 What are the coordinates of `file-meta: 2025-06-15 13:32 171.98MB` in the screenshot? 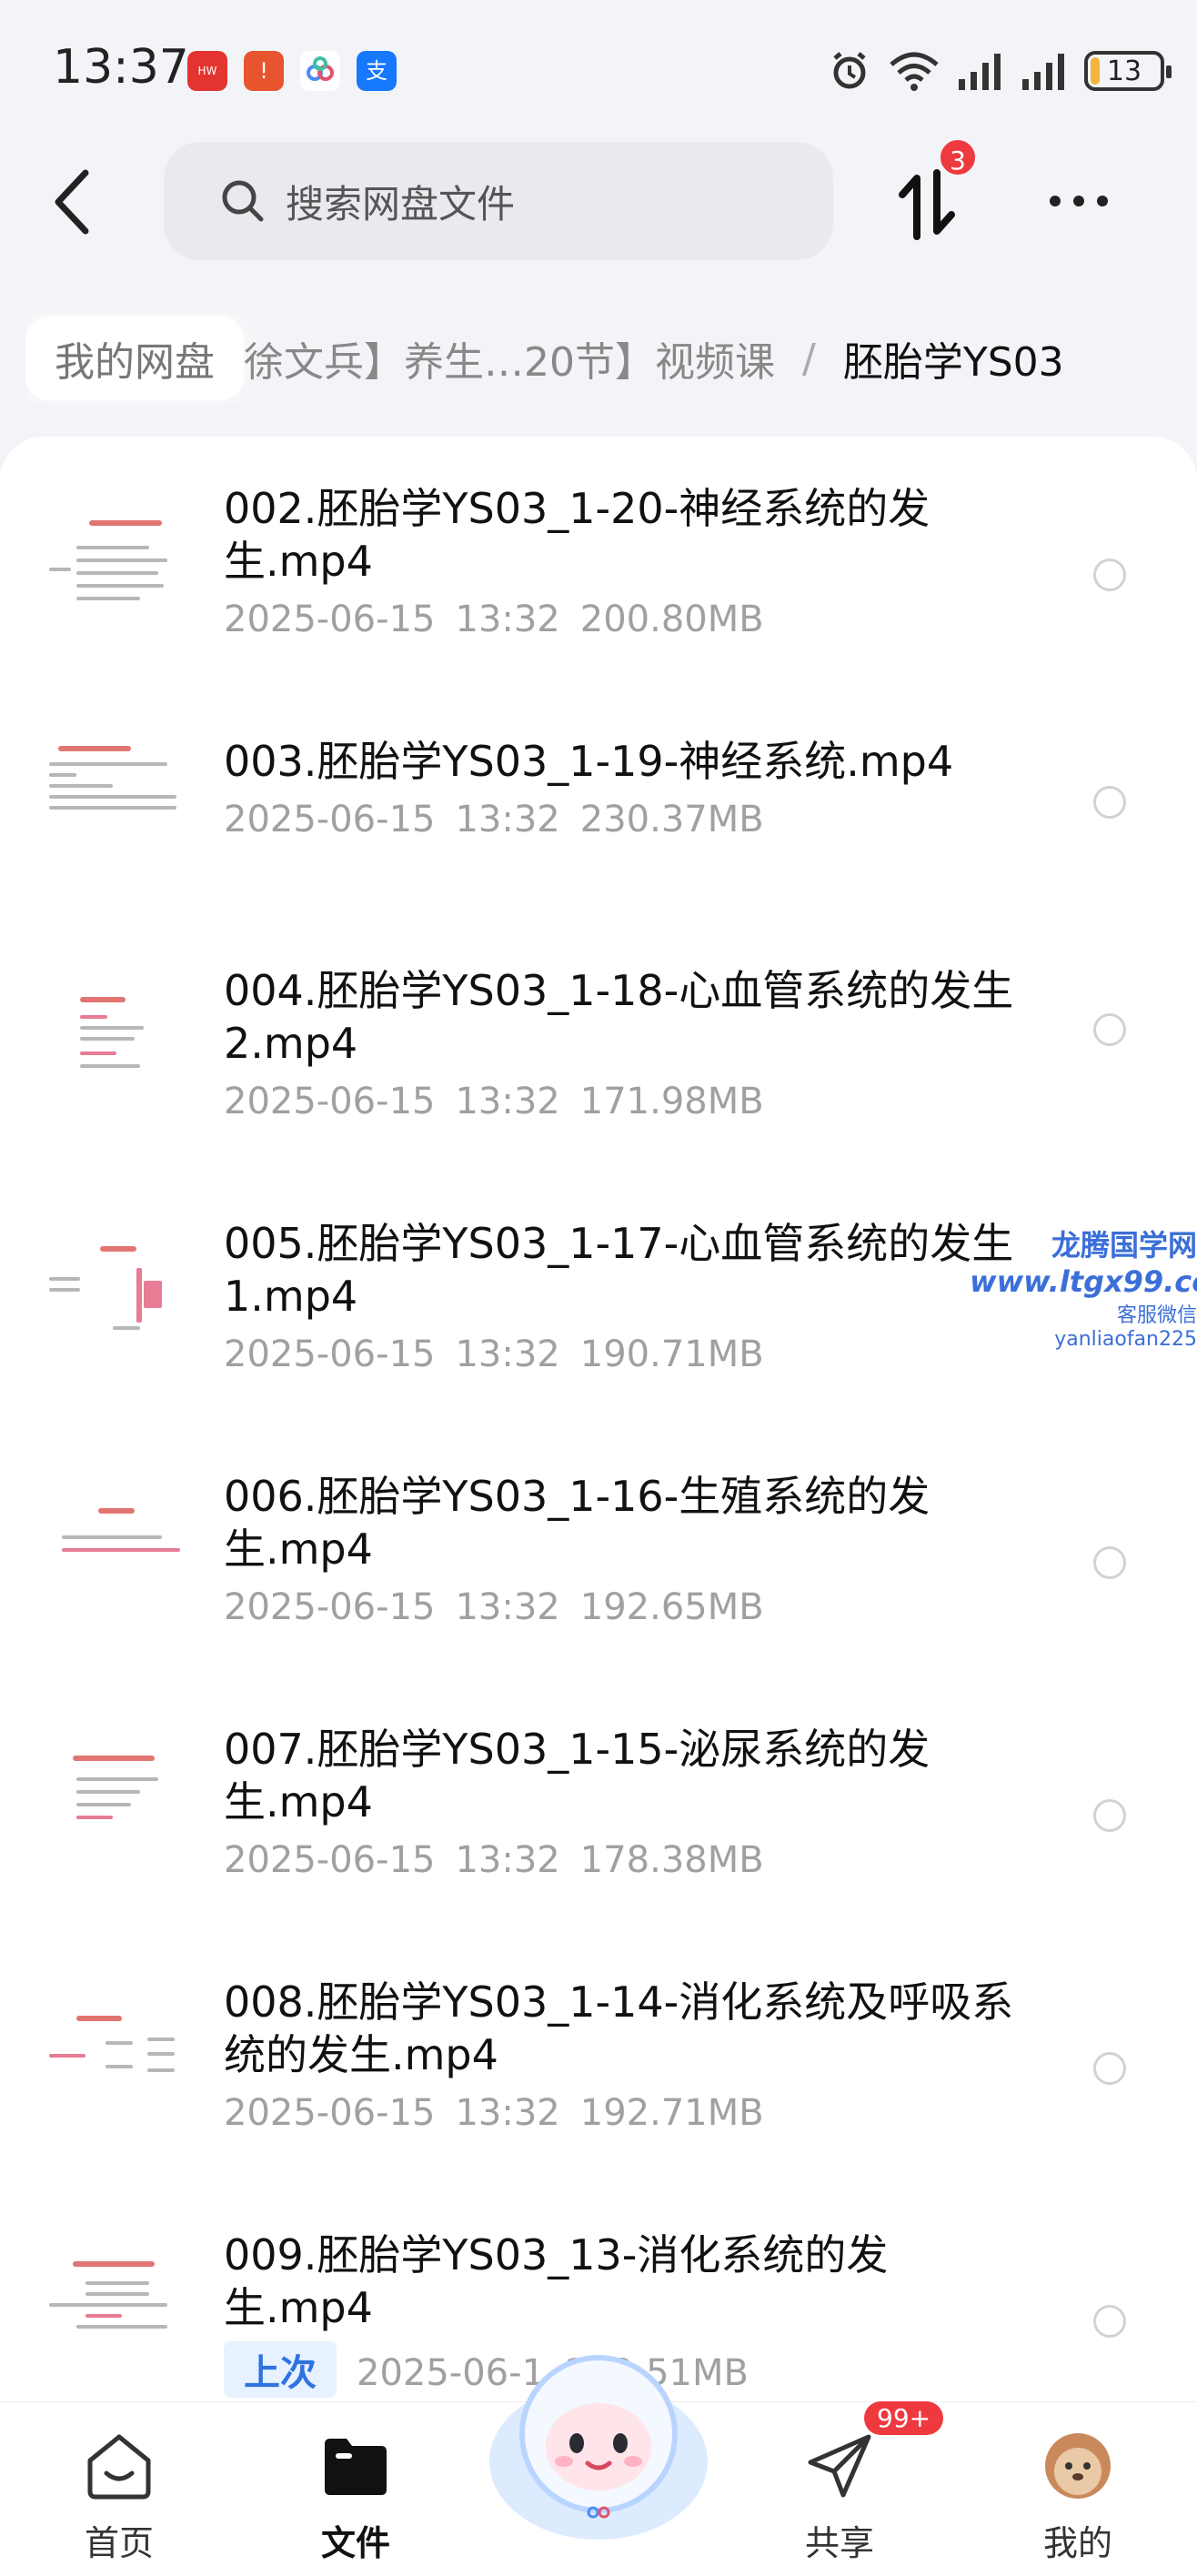 It's located at (504, 1101).